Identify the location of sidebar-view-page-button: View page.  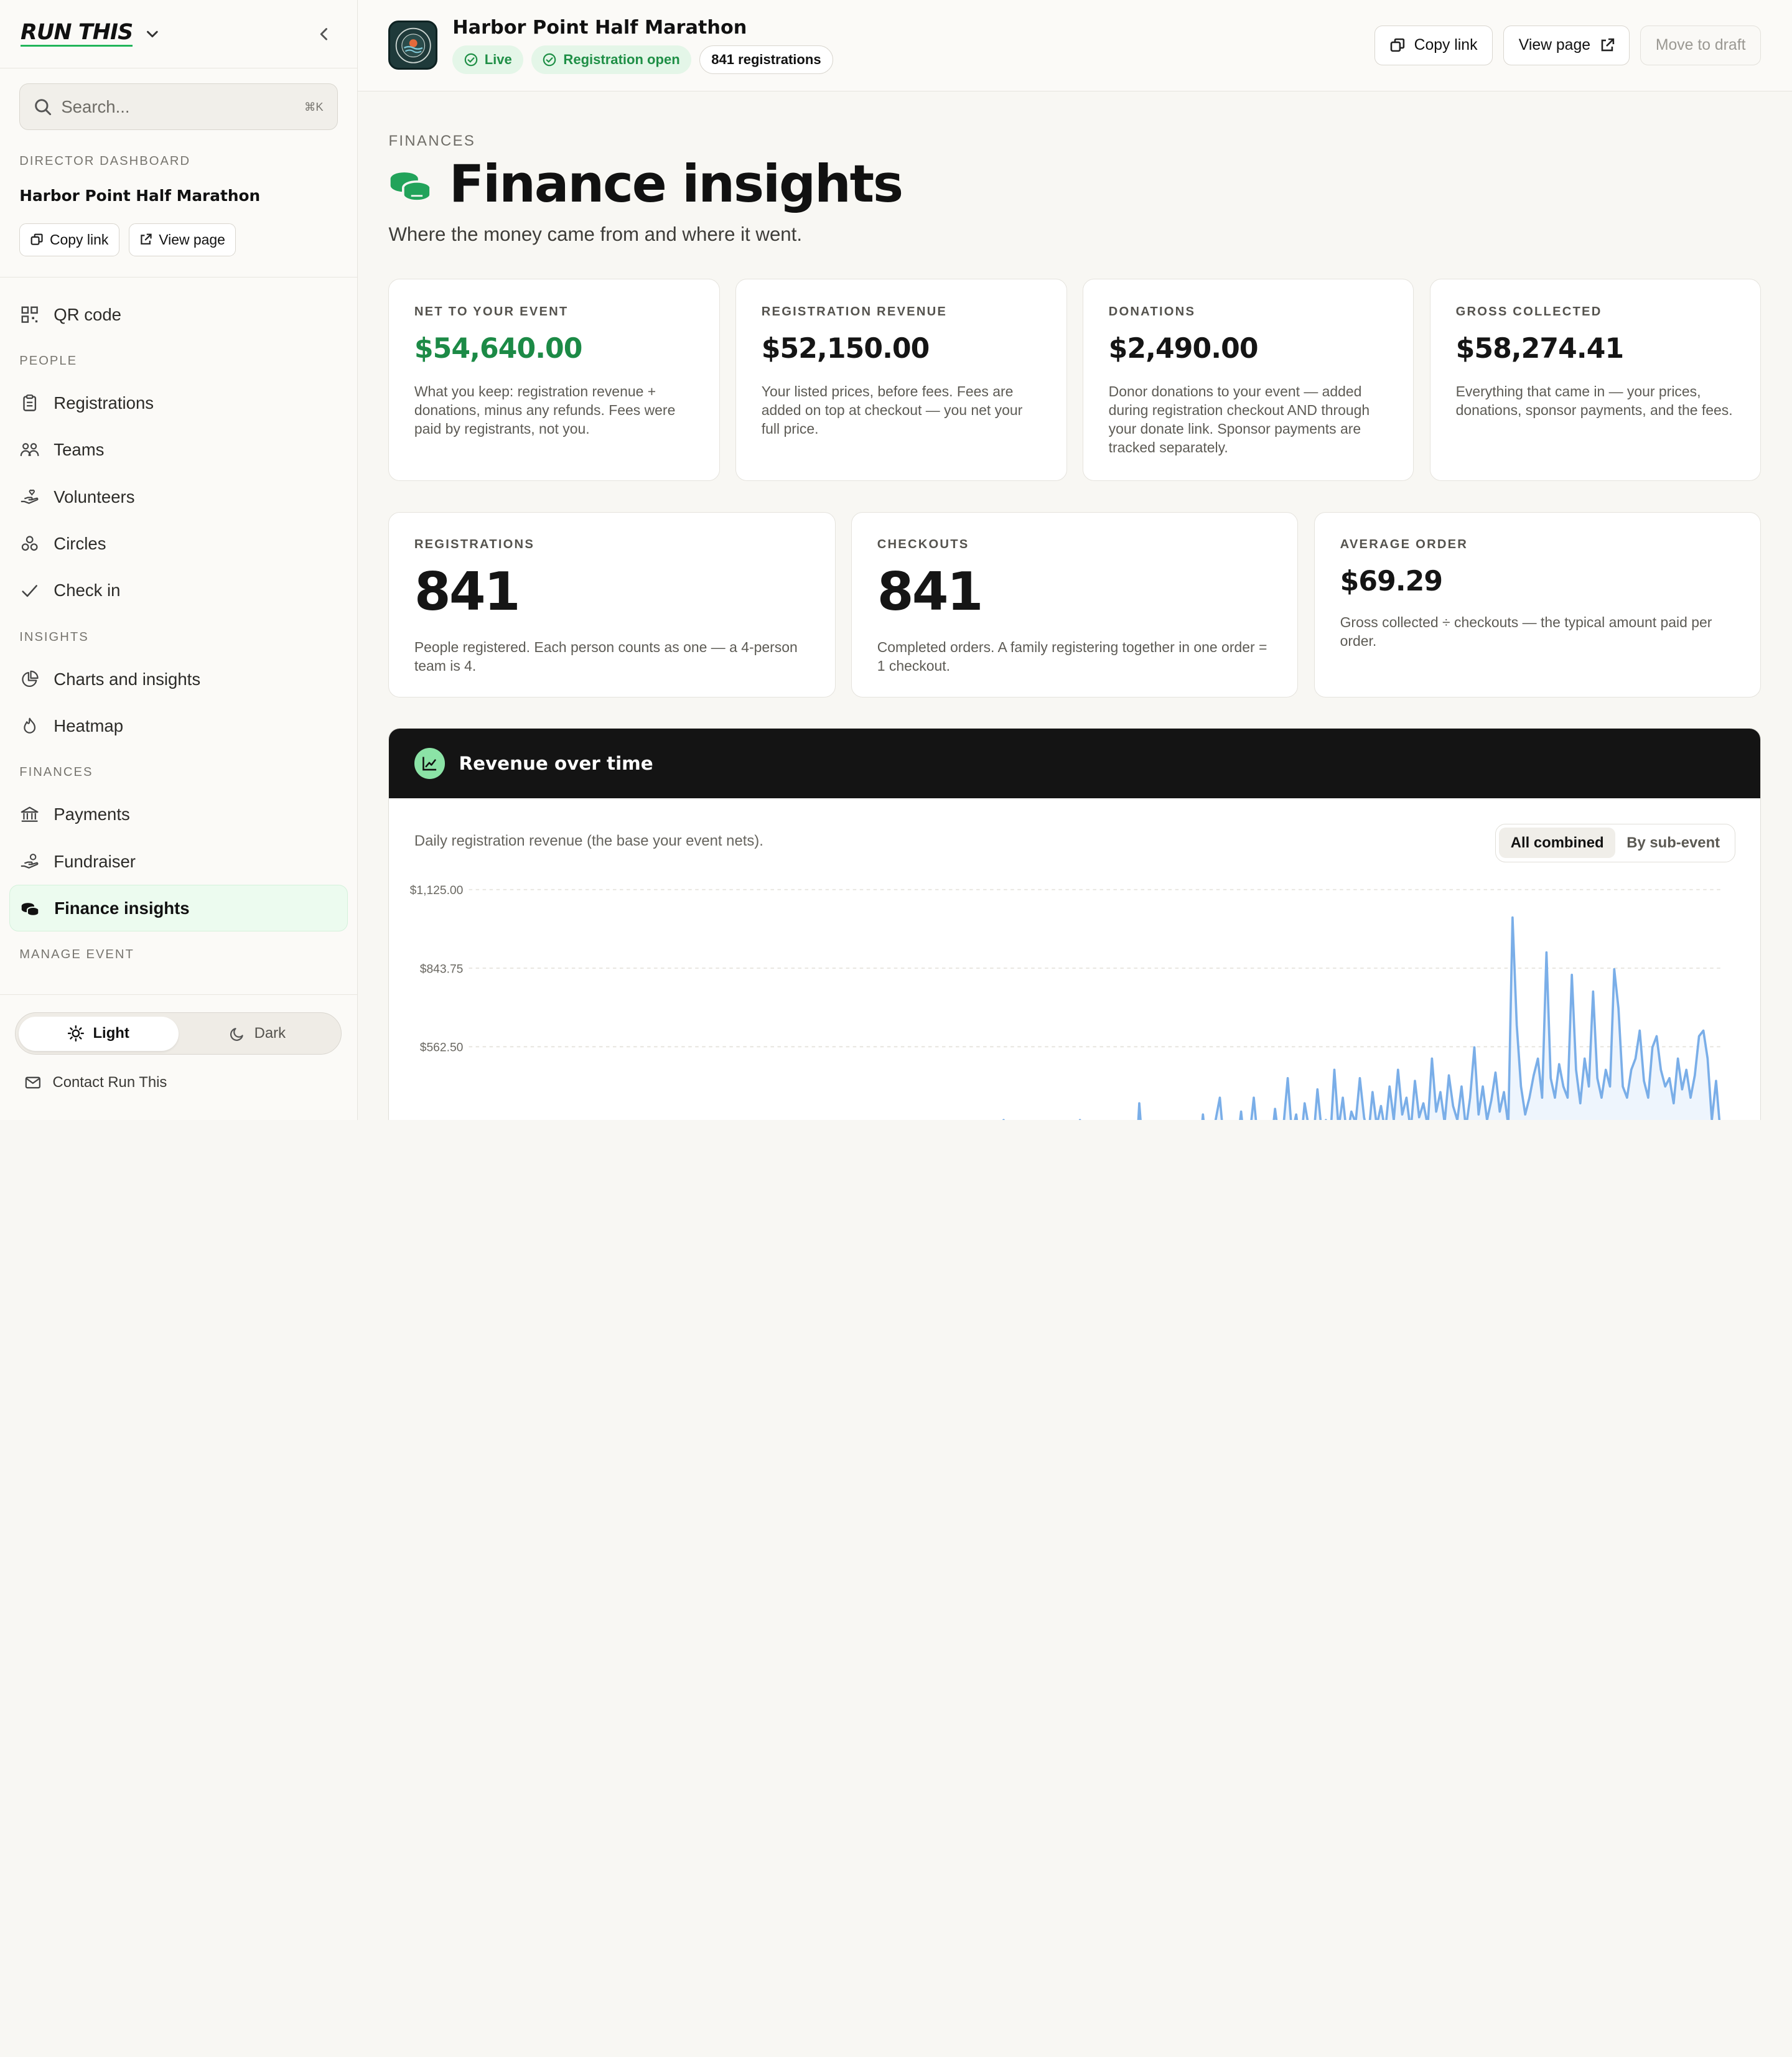
(182, 239).